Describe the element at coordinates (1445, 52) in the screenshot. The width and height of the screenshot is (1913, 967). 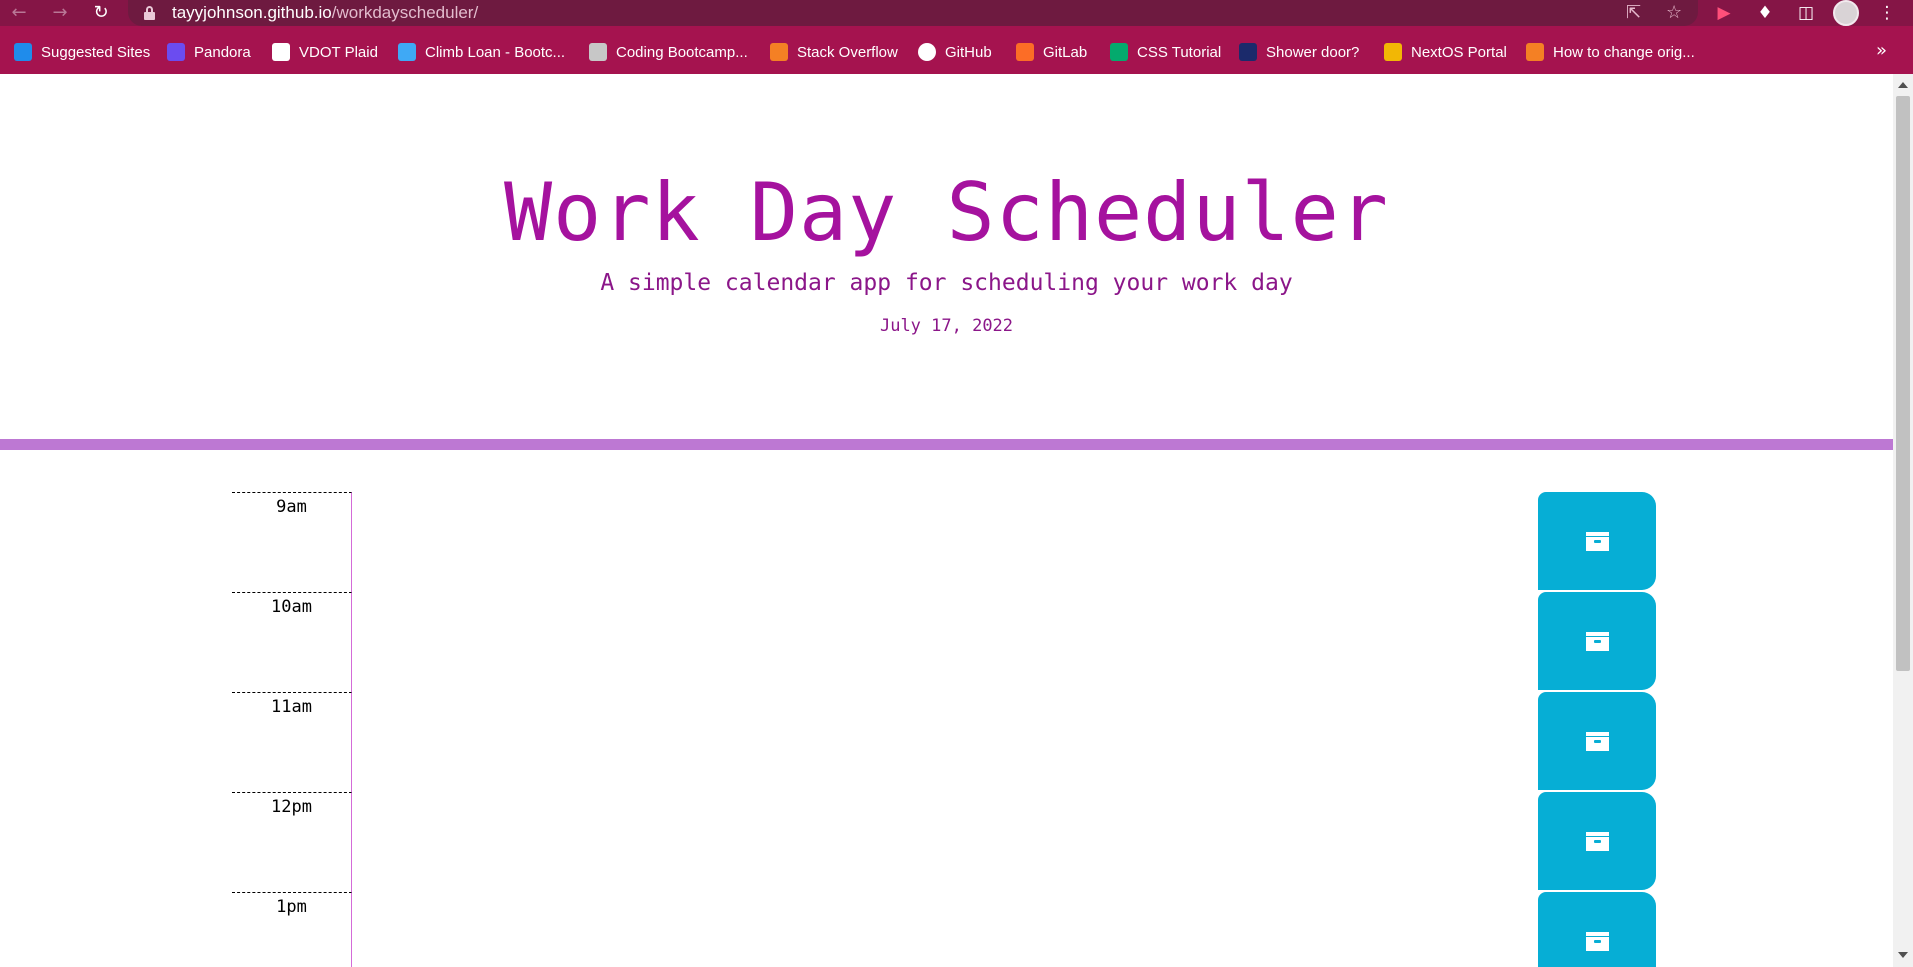
I see `bookmark-nextos-portal: NextOS Portal` at that location.